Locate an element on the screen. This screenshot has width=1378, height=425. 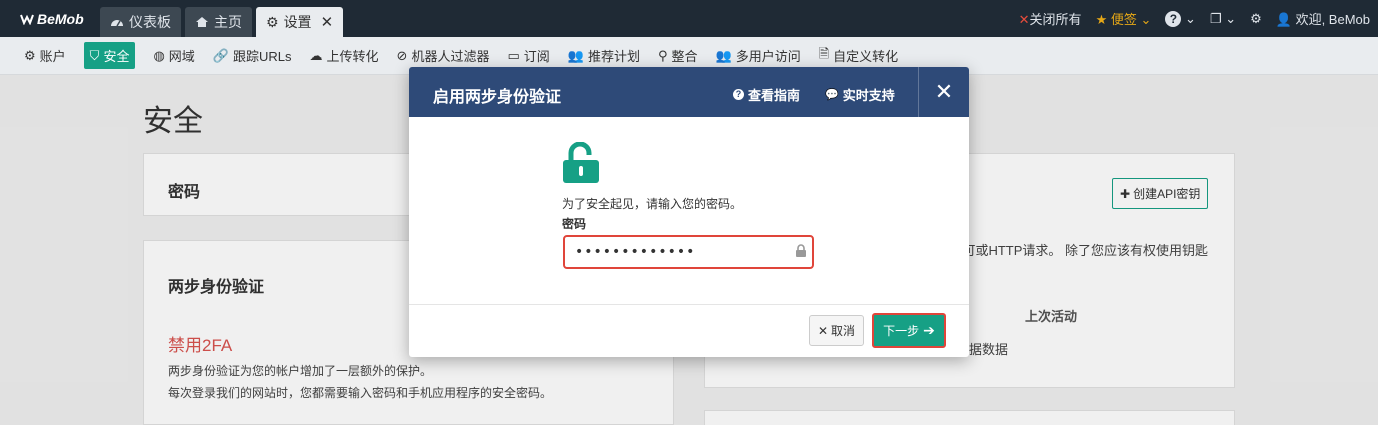
windows-dropdown: ❐ ⌄ is located at coordinates (1223, 19).